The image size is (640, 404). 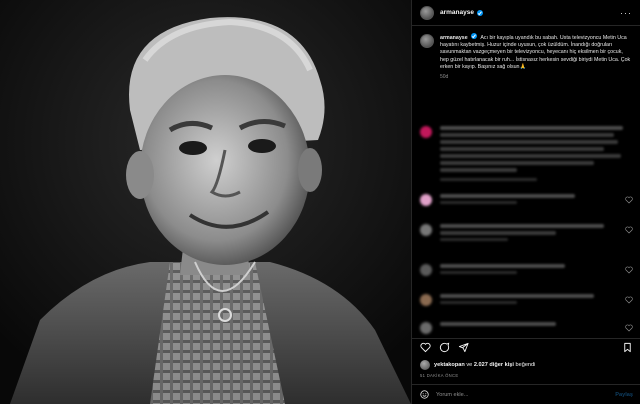 What do you see at coordinates (624, 395) in the screenshot?
I see `post-comment-button: Paylaş` at bounding box center [624, 395].